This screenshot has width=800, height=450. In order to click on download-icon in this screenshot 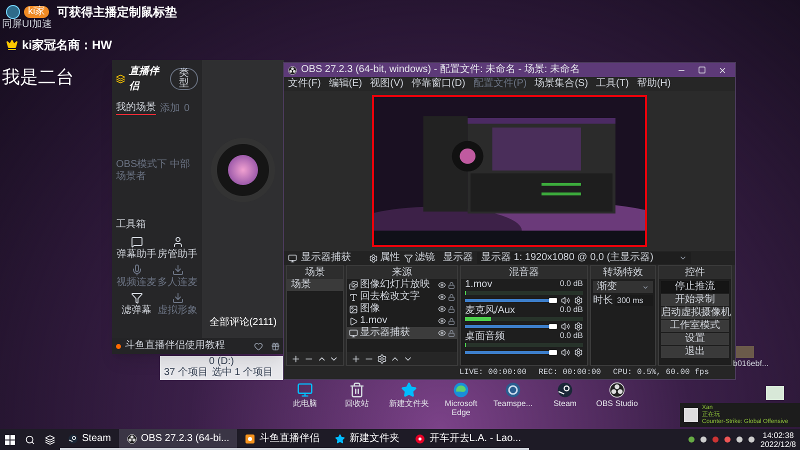, I will do `click(178, 270)`.